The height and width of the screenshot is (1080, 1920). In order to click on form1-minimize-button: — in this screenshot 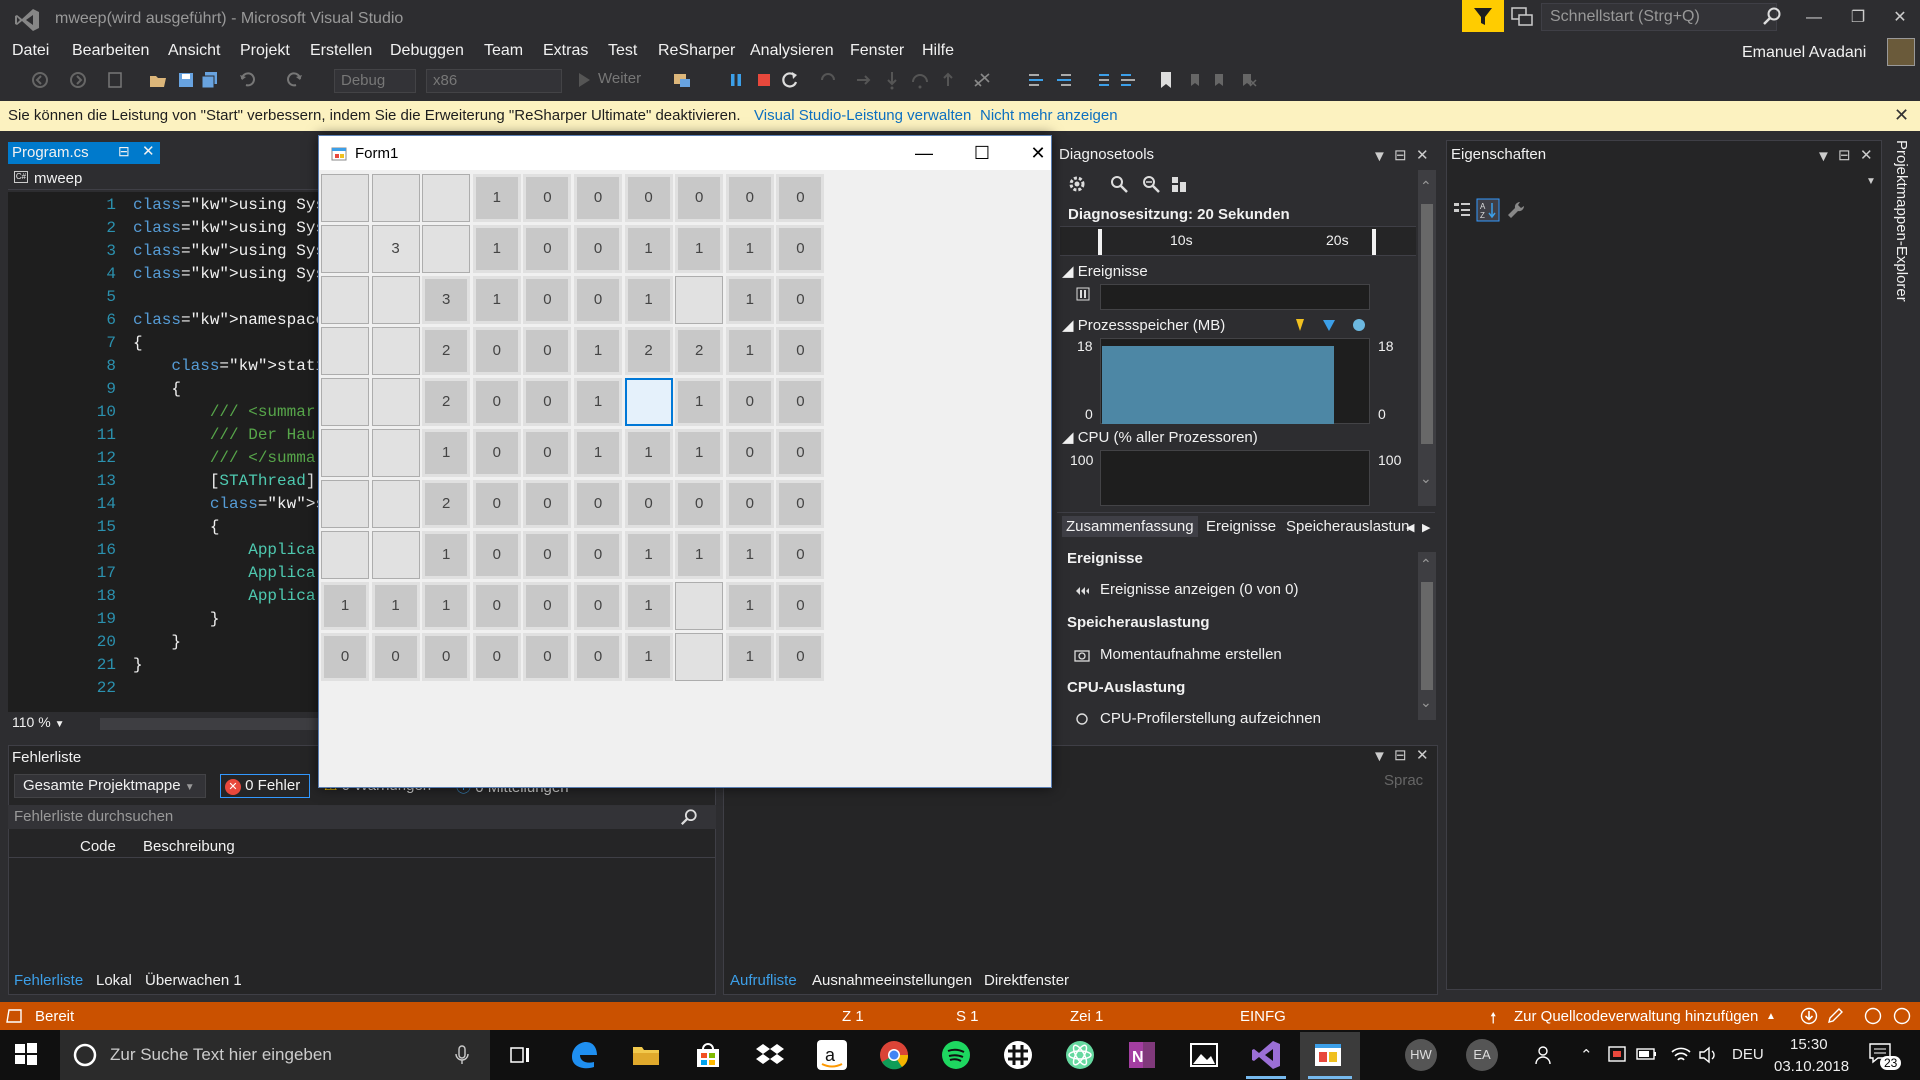, I will do `click(924, 153)`.